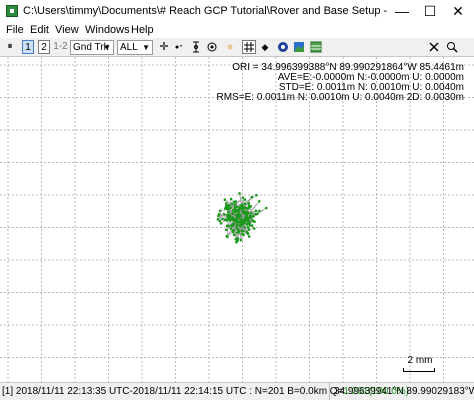 This screenshot has width=474, height=400. I want to click on menu-windows: Windows, so click(107, 30).